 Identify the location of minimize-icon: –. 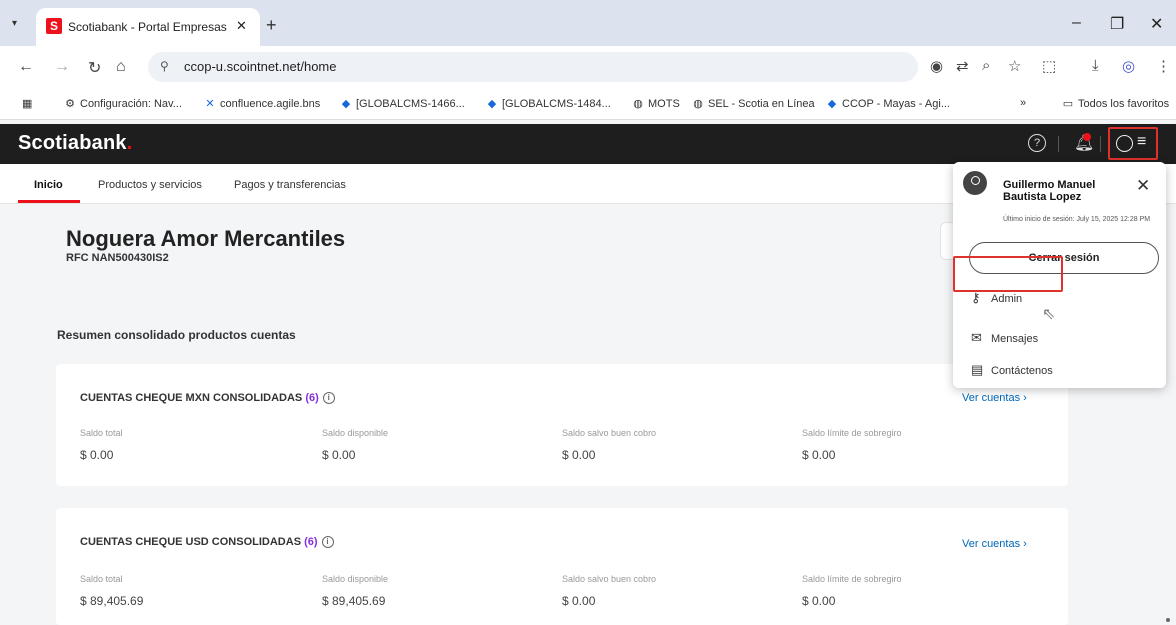
(1076, 23).